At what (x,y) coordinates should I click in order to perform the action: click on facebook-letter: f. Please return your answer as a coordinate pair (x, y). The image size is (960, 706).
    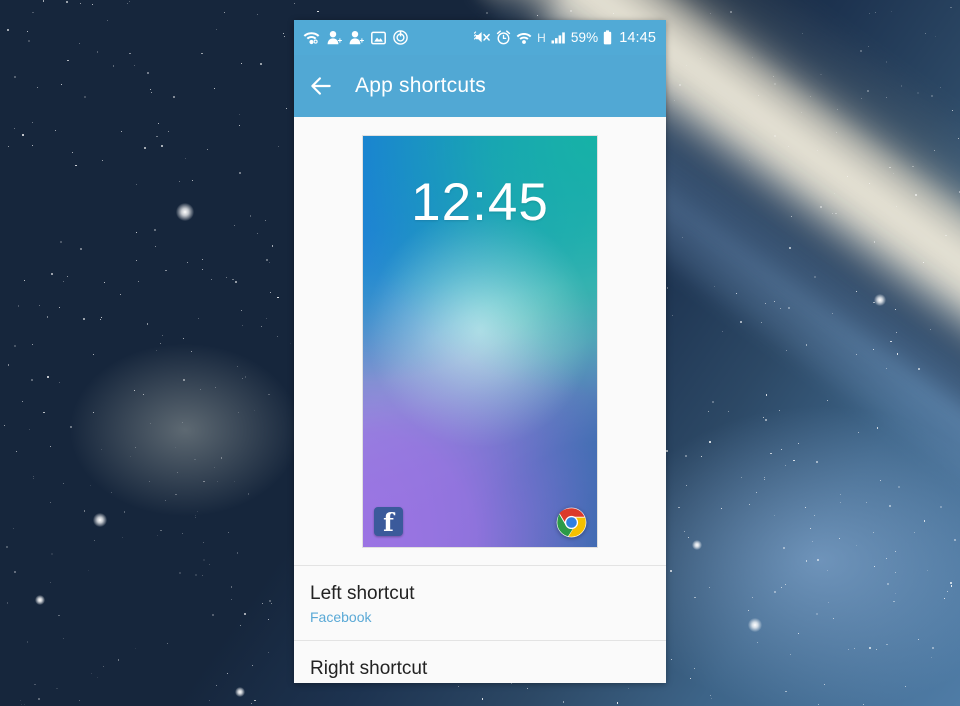
    Looking at the image, I should click on (388, 522).